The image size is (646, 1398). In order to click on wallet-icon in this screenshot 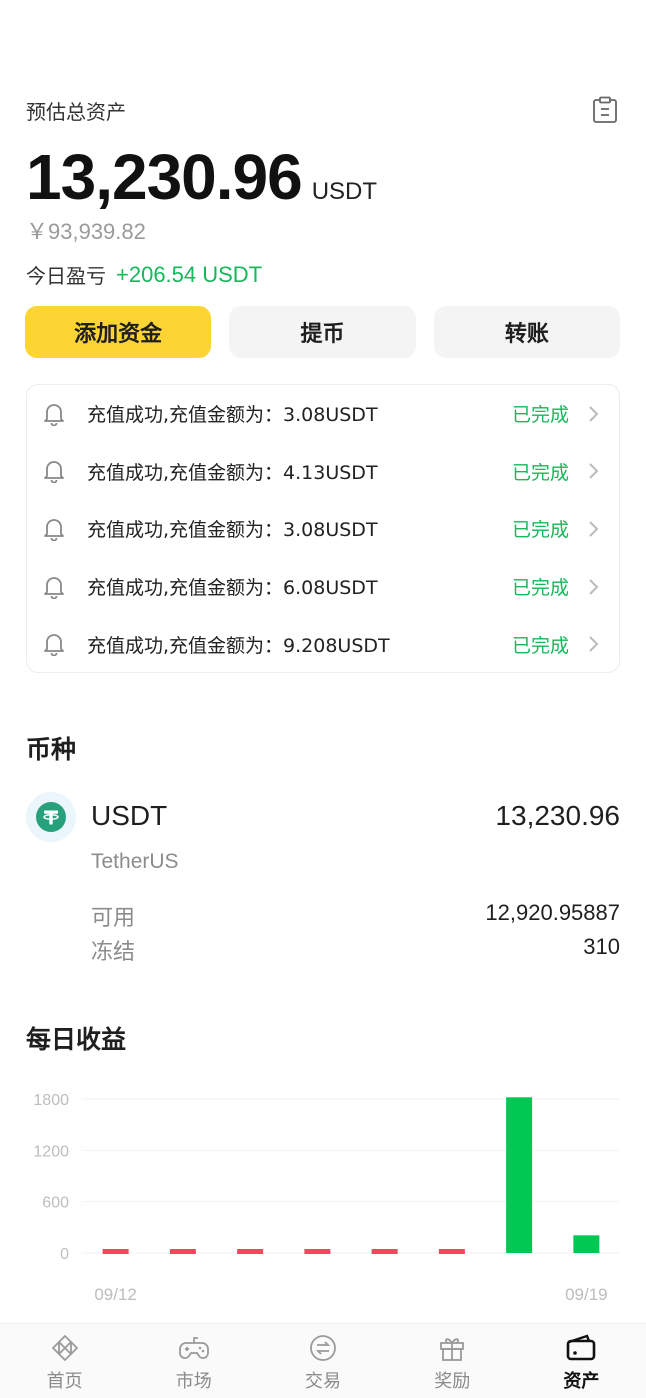, I will do `click(581, 1348)`.